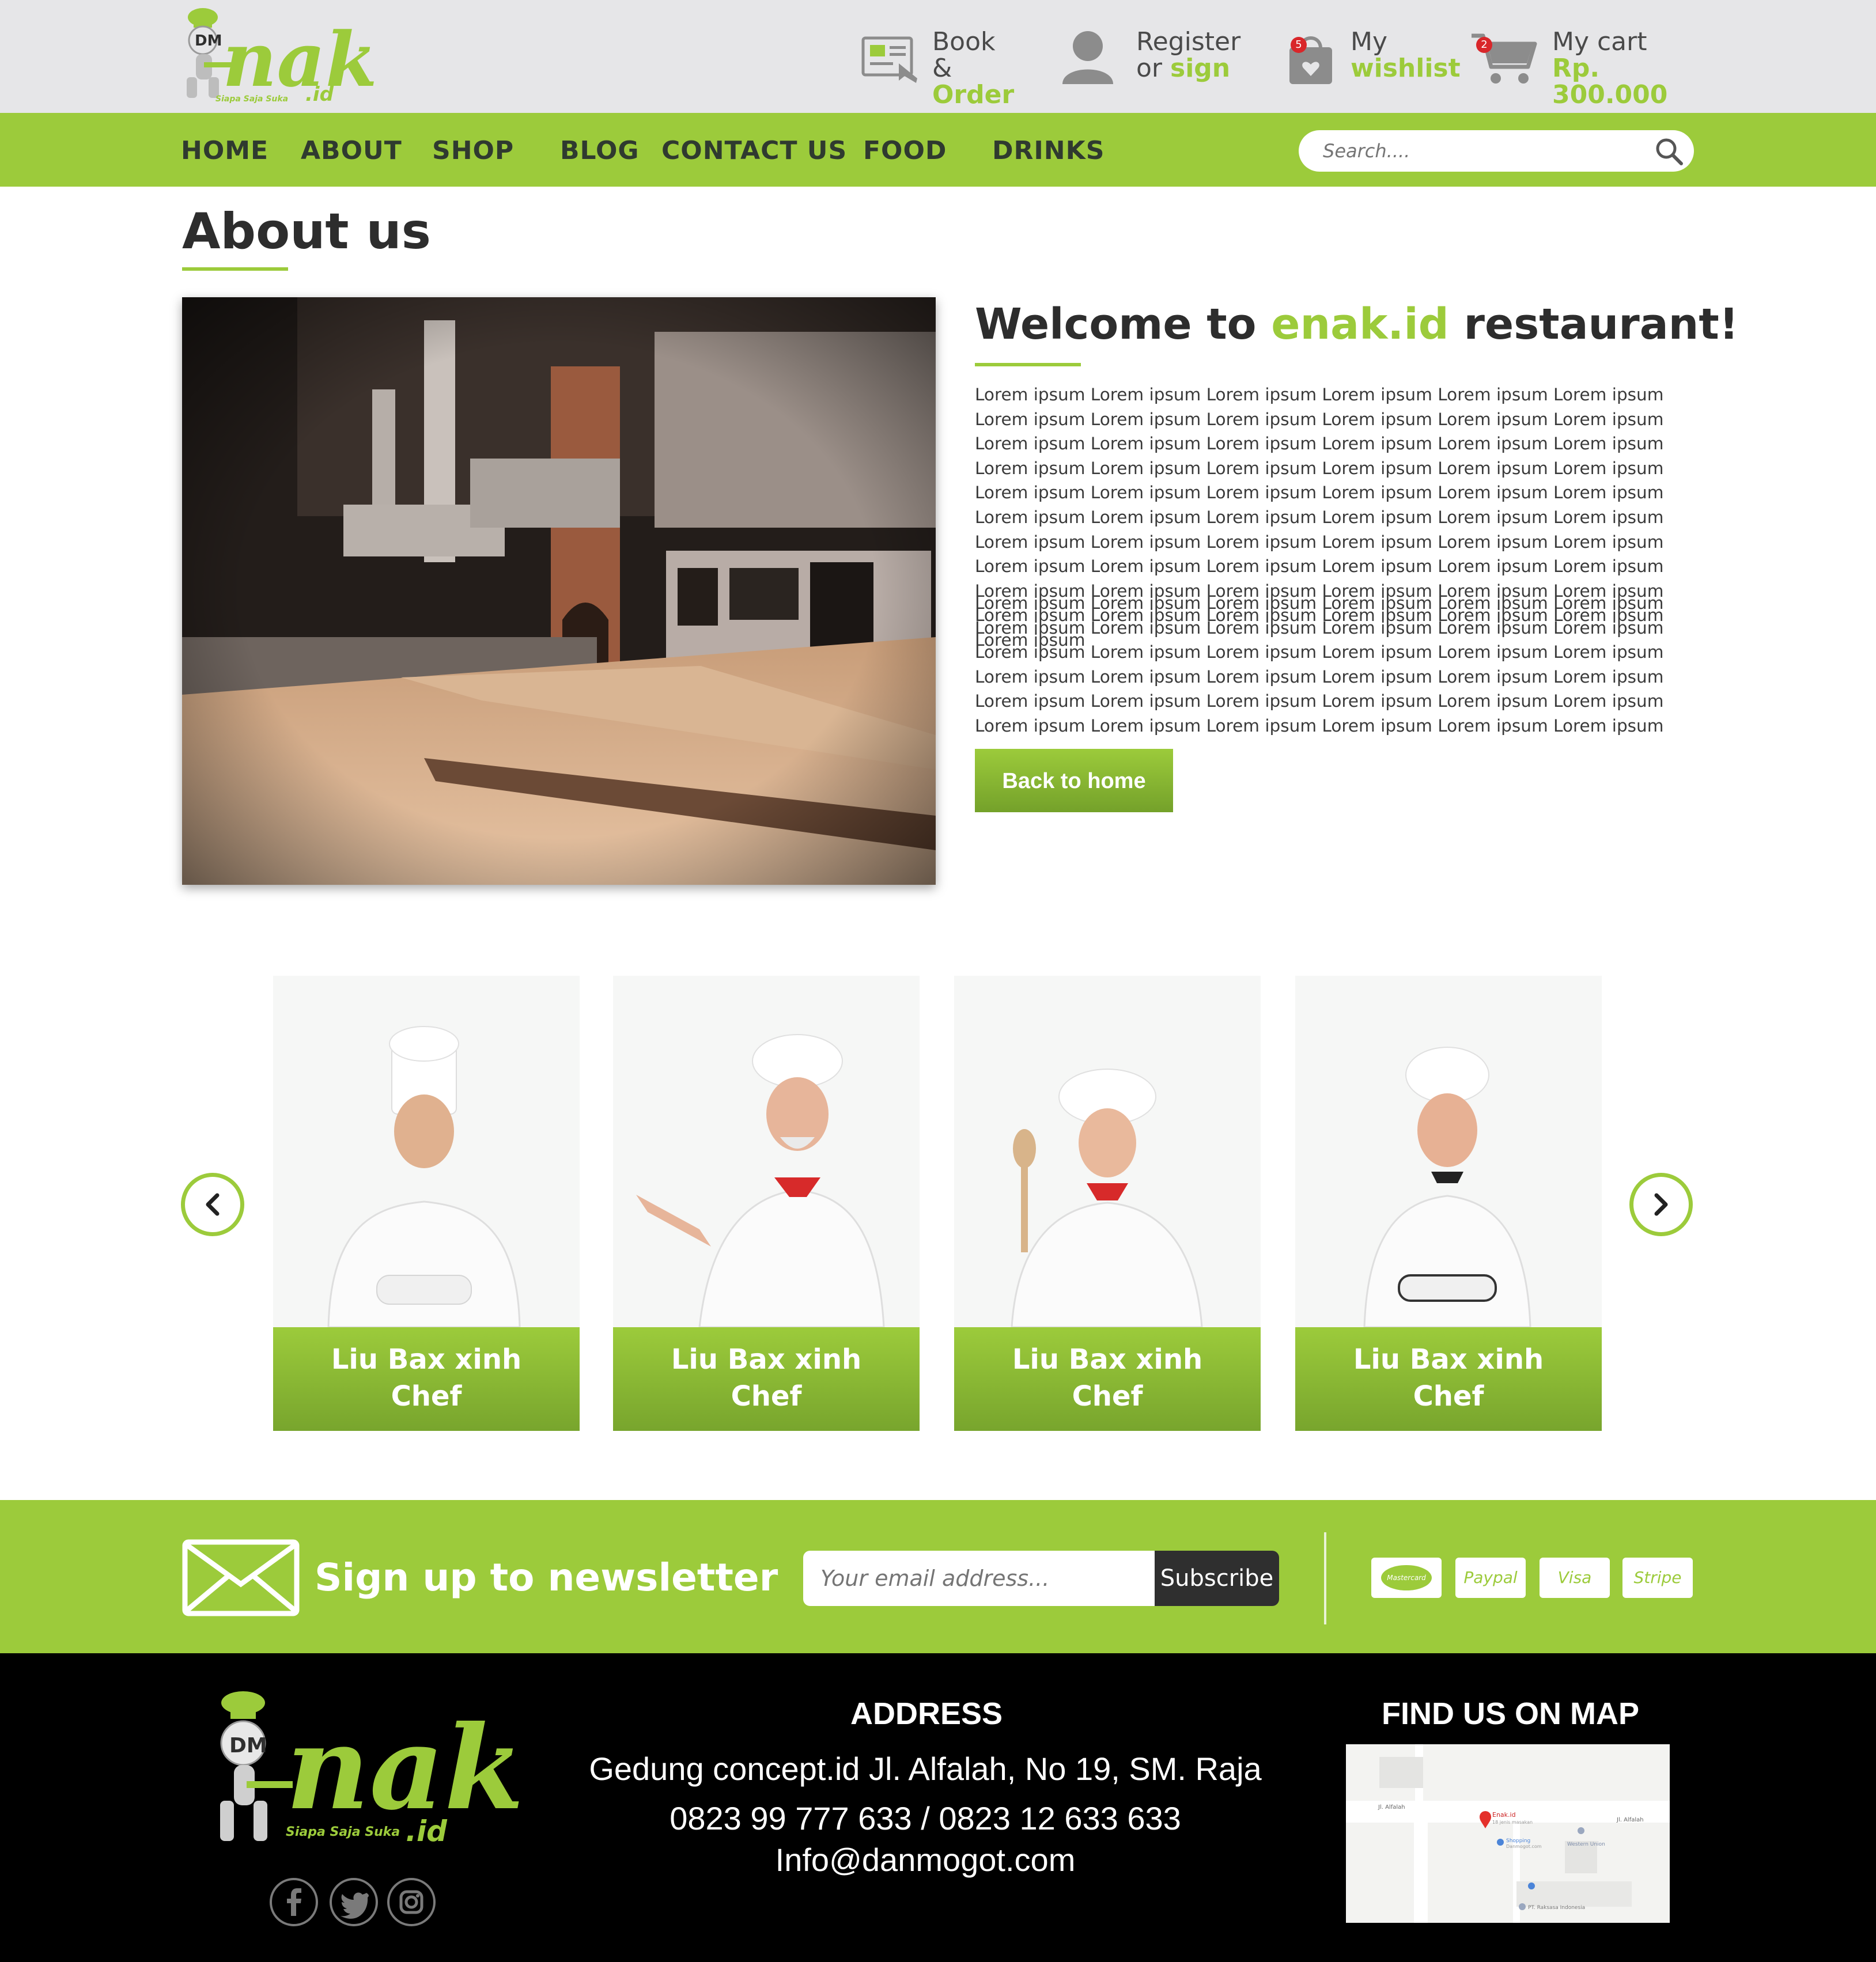 This screenshot has width=1876, height=1962. I want to click on book-label: Book, so click(964, 41).